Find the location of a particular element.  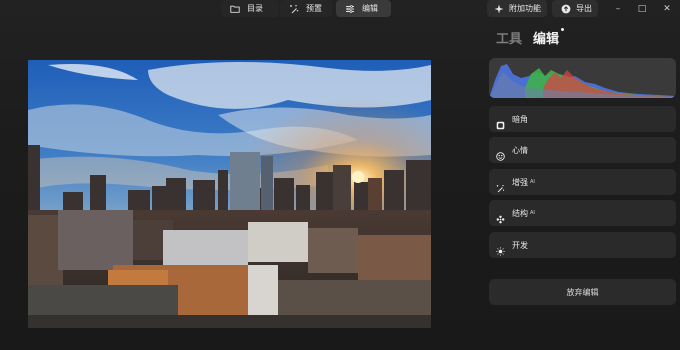

sun-icon is located at coordinates (500, 248).